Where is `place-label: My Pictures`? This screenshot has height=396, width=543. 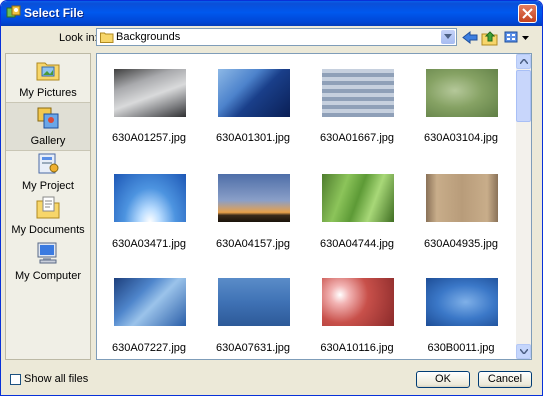
place-label: My Pictures is located at coordinates (48, 93).